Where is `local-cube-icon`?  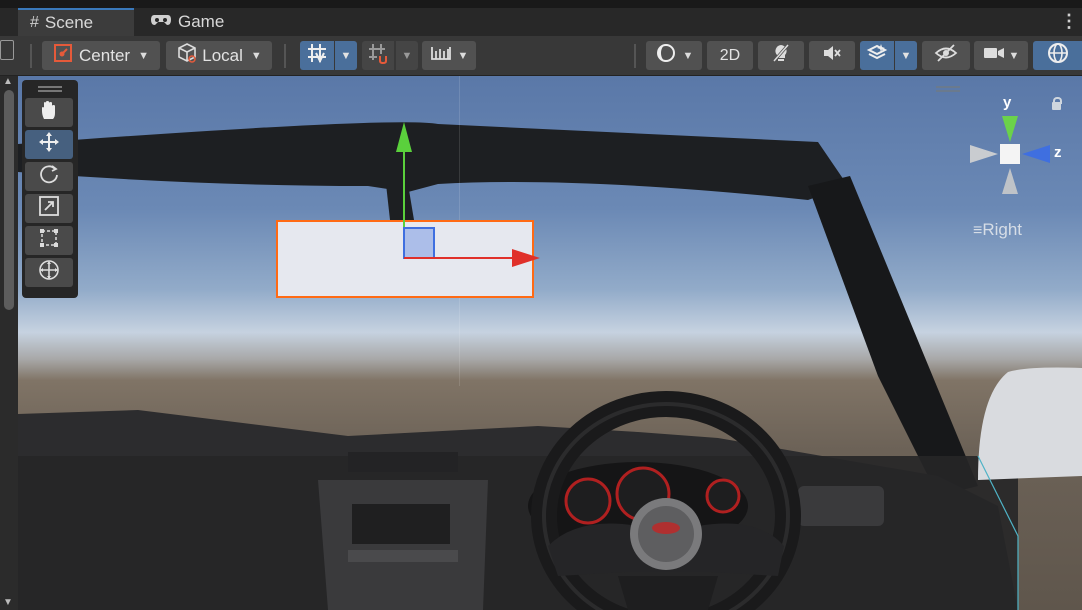 local-cube-icon is located at coordinates (187, 55).